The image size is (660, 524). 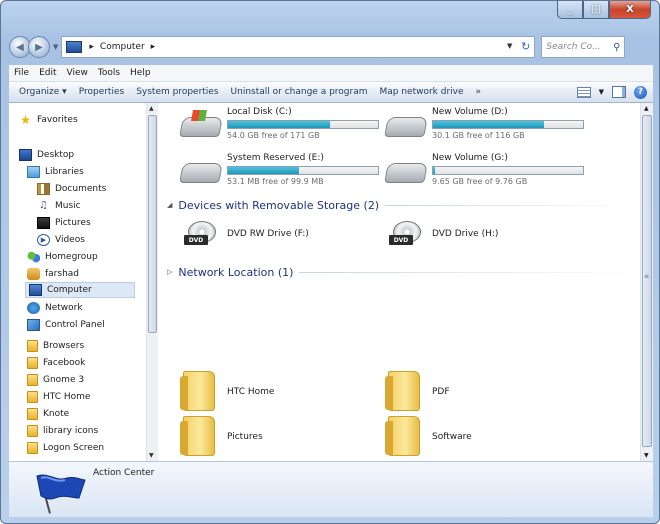 I want to click on nav-folder: Knote, so click(x=48, y=414).